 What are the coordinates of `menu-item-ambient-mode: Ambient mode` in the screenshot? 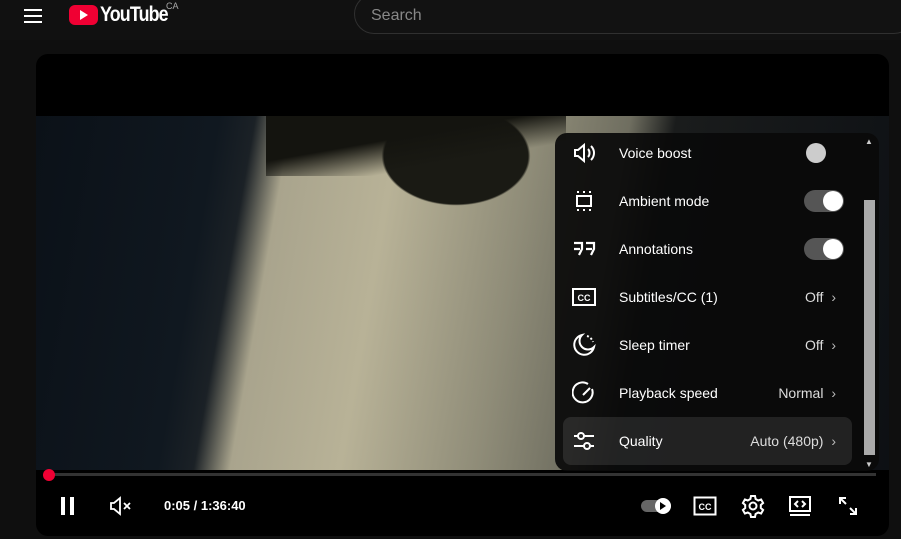 It's located at (707, 201).